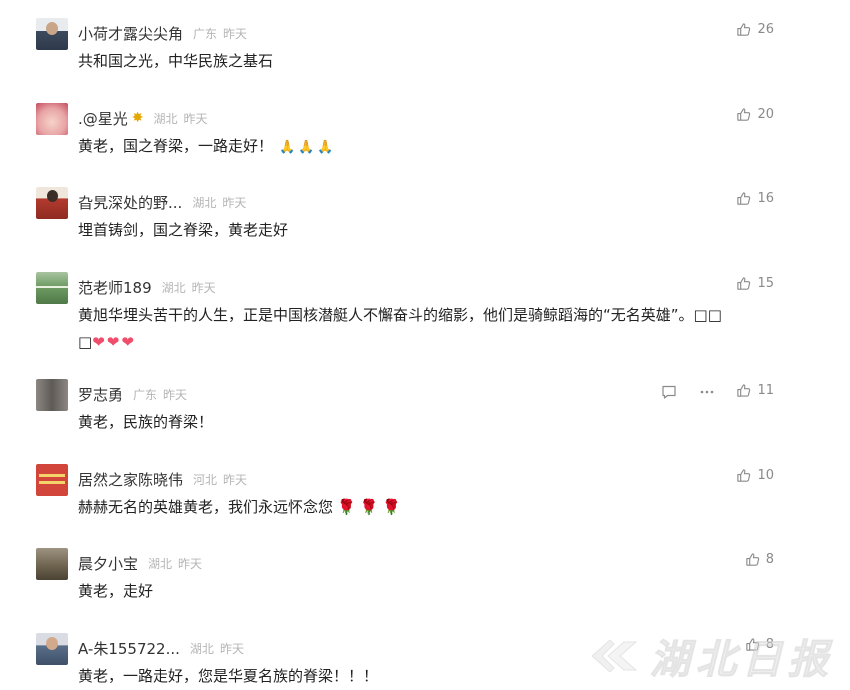 The width and height of the screenshot is (850, 690). I want to click on more-icon, so click(707, 392).